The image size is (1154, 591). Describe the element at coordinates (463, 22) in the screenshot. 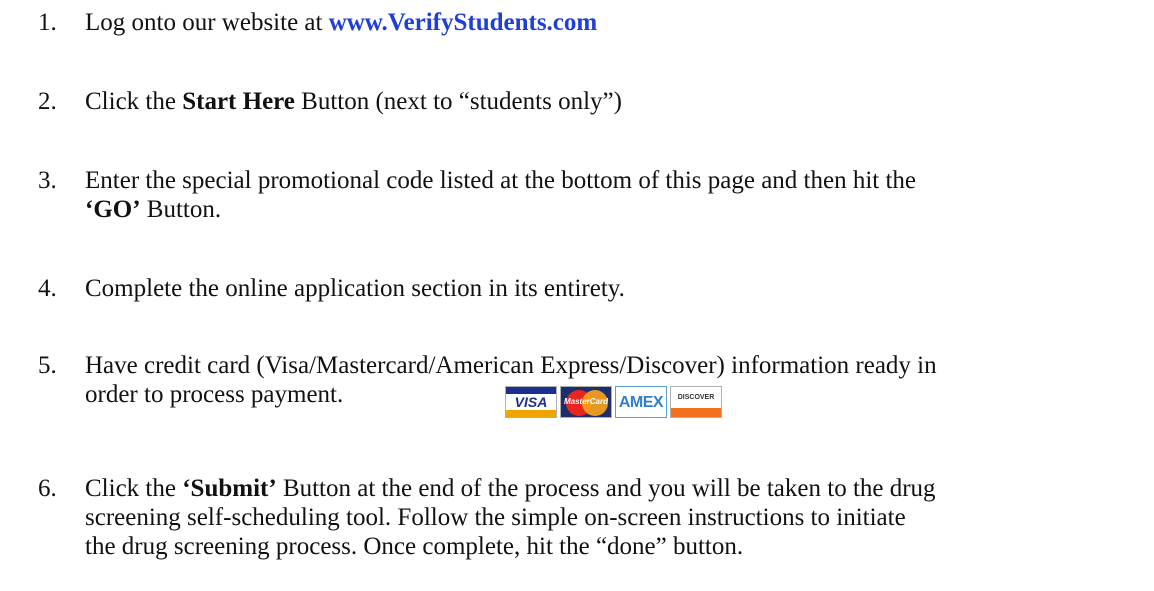

I see `website-link: www.VerifyStudents.com` at that location.